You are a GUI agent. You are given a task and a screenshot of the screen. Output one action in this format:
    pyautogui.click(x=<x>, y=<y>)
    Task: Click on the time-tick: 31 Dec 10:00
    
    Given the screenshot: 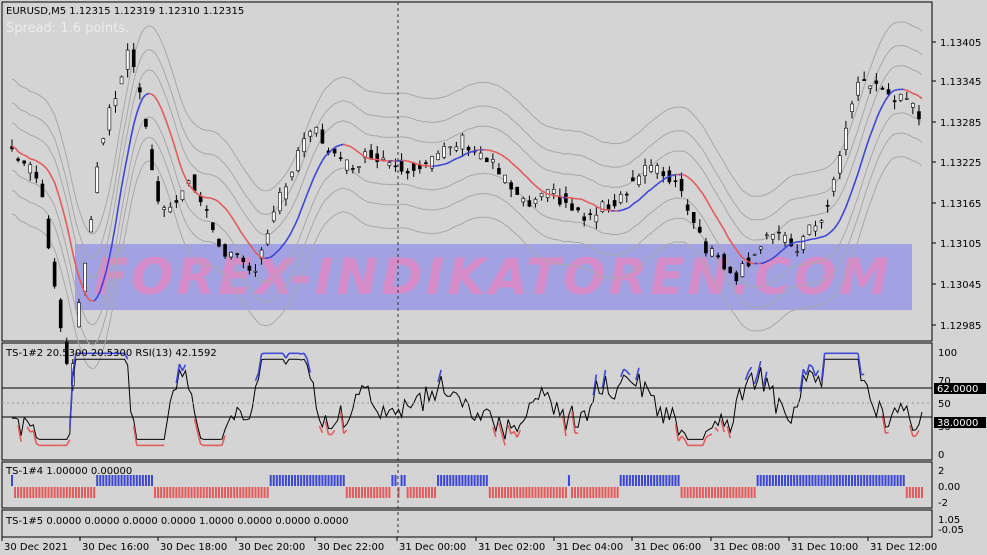 What is the action you would take?
    pyautogui.click(x=824, y=547)
    